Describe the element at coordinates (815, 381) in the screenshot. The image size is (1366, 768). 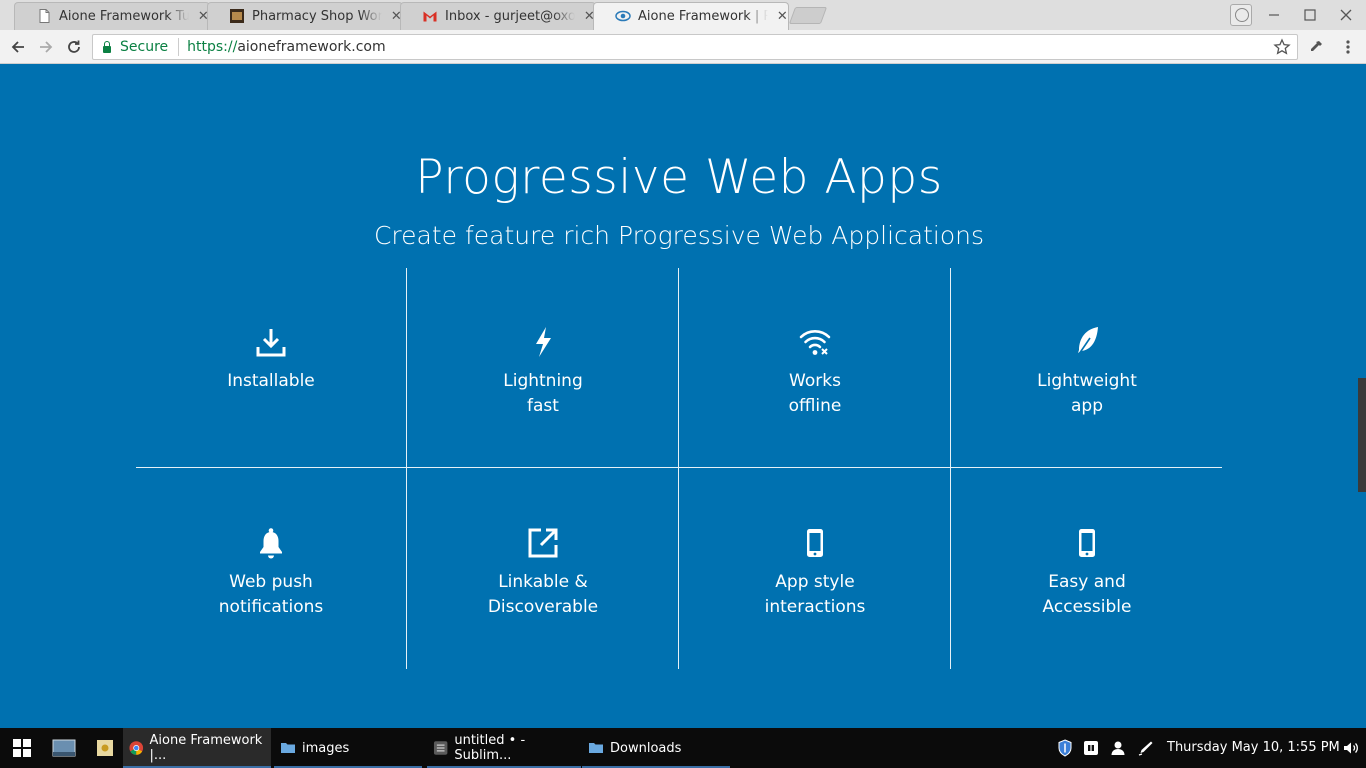
I see `feature-label: Works` at that location.